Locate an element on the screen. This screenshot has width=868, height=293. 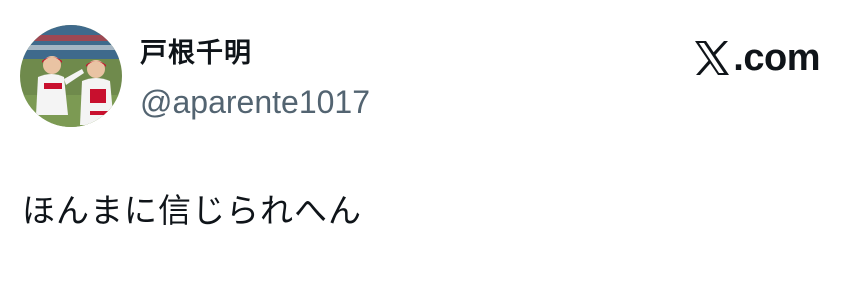
brand-domain-text: .com is located at coordinates (776, 58).